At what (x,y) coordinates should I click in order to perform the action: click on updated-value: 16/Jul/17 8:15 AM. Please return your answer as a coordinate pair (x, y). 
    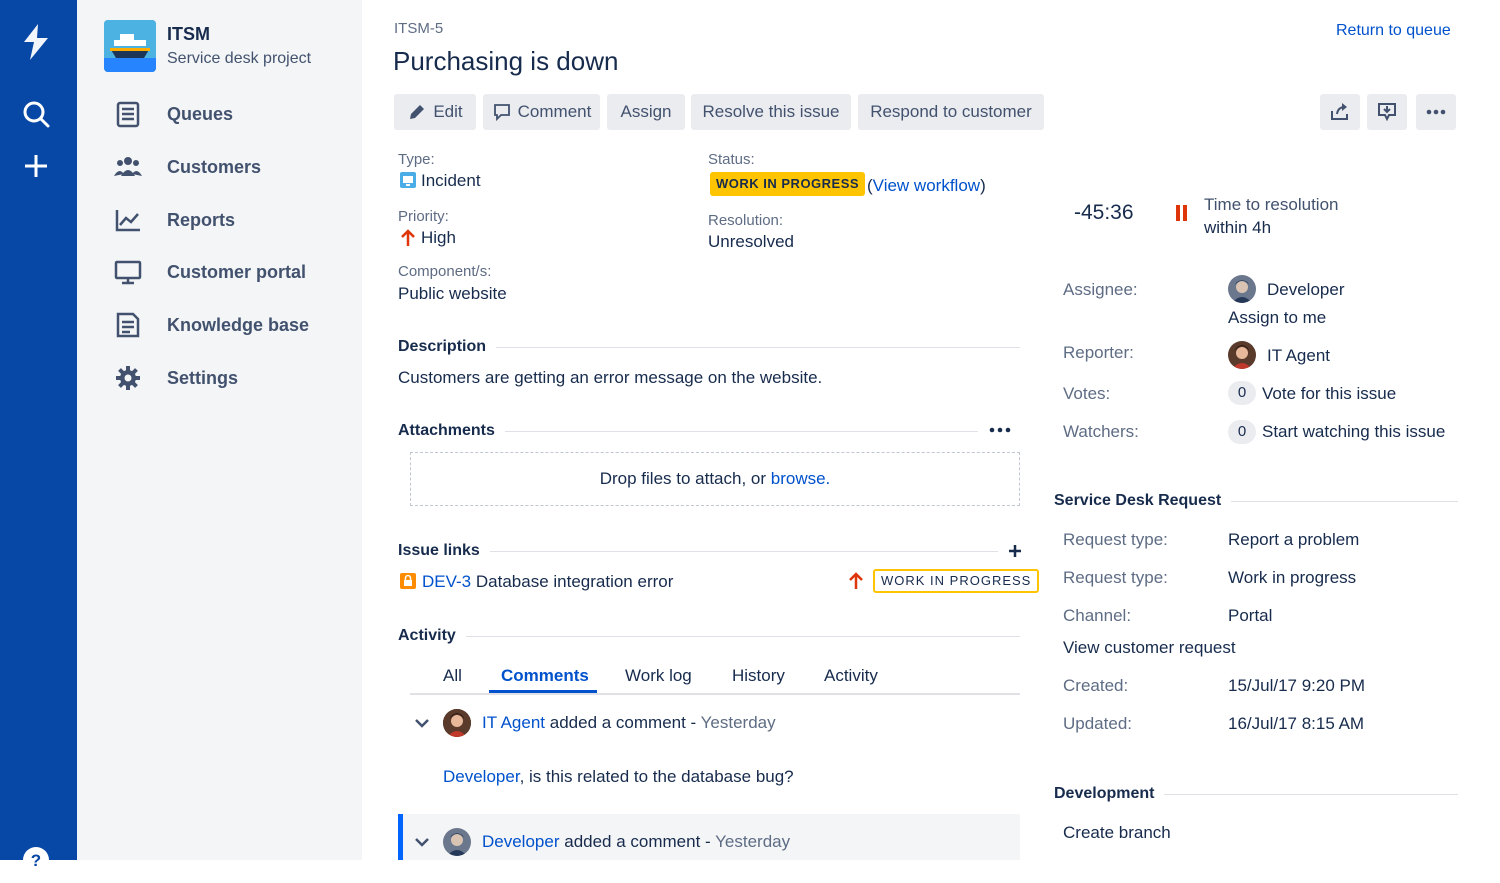
    Looking at the image, I should click on (1296, 723).